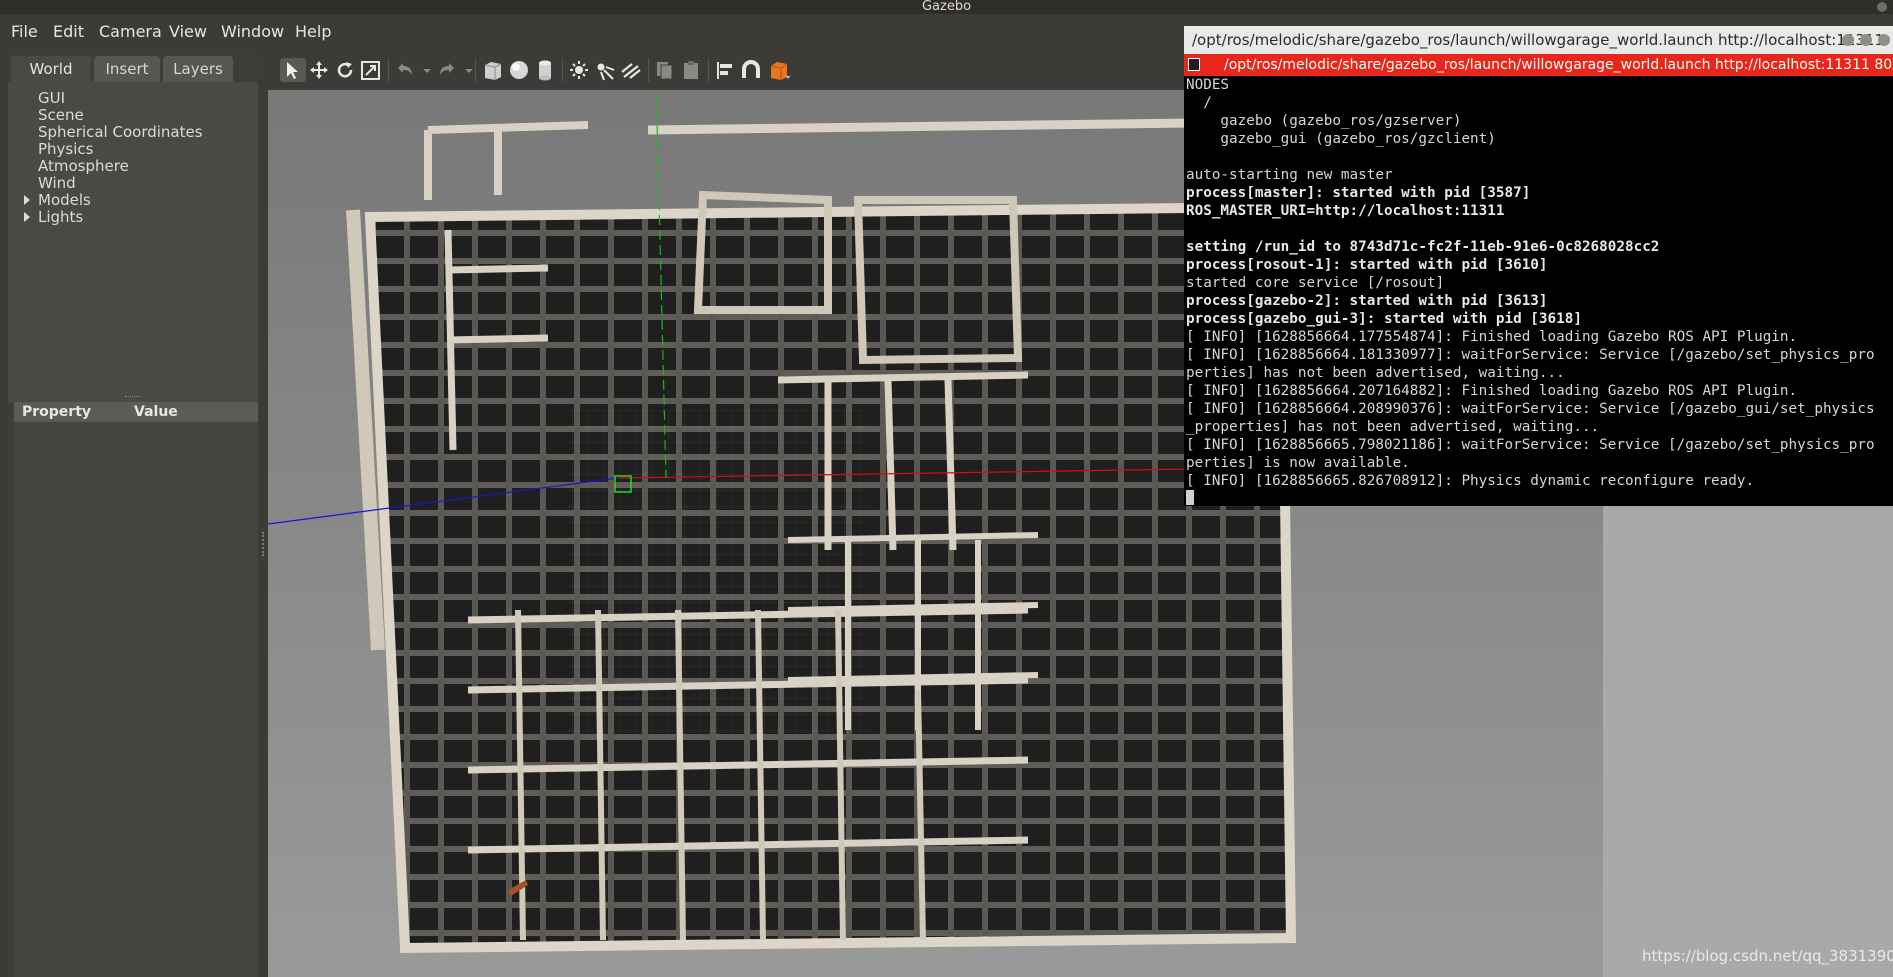  I want to click on terminal-line: started core service [/rosout], so click(1315, 283).